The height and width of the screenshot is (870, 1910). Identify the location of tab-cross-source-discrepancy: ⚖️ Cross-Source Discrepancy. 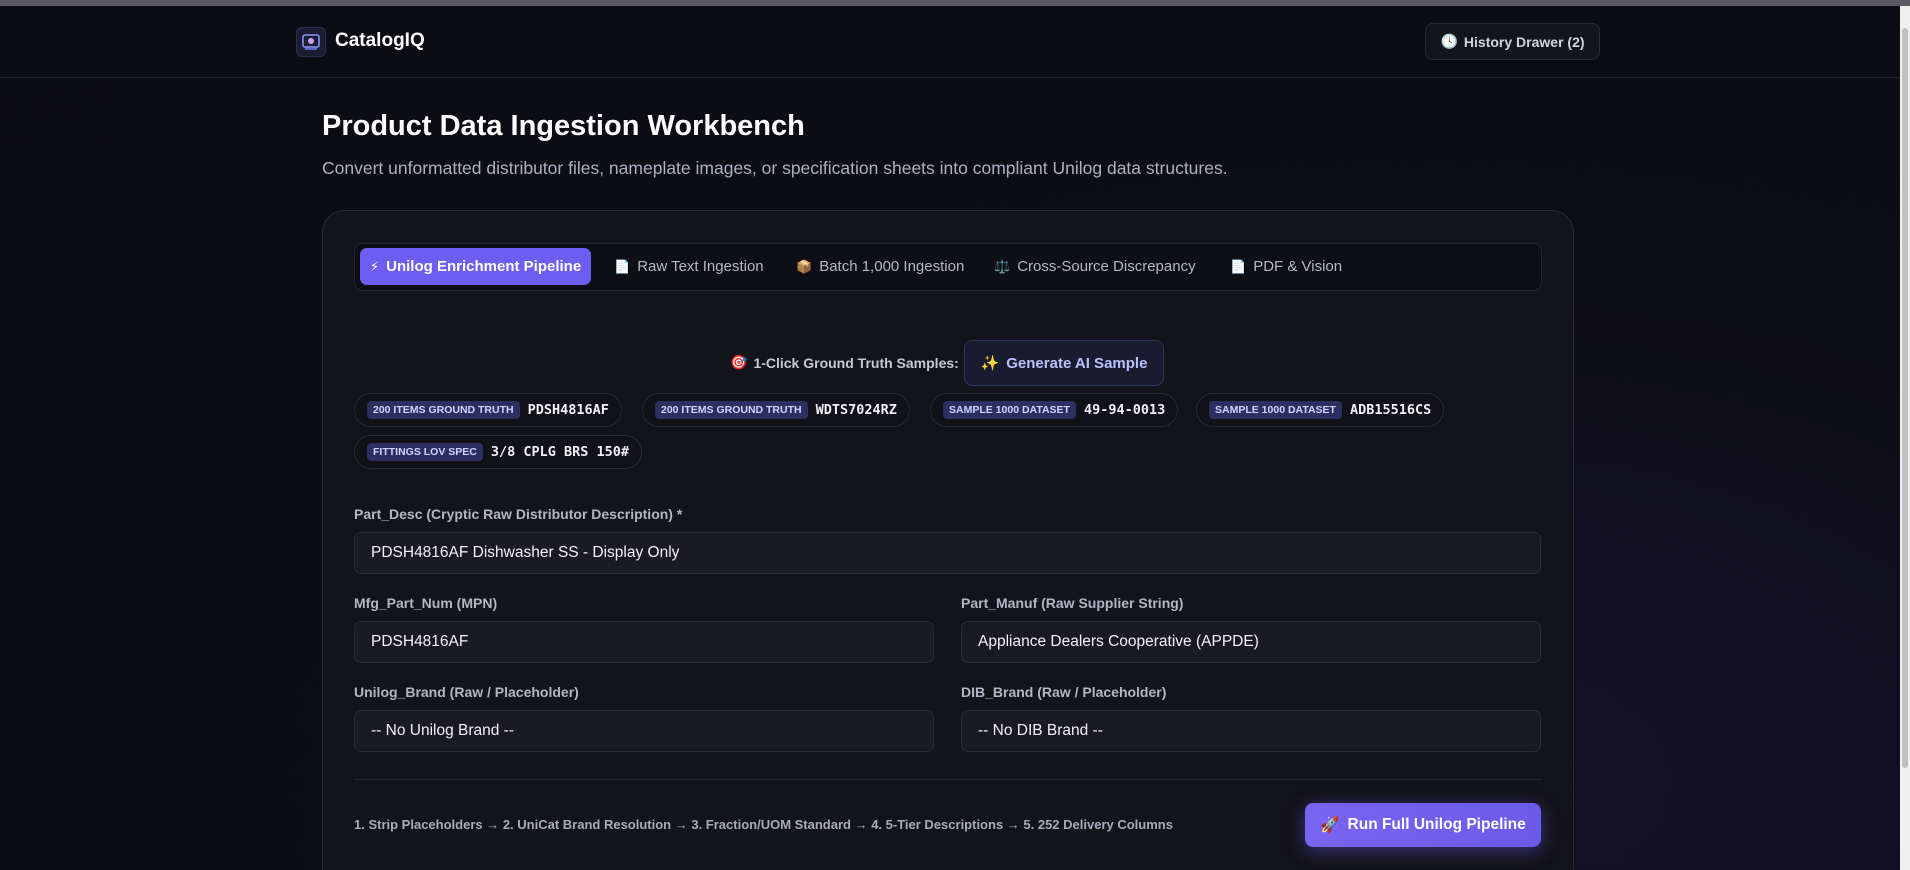
(1095, 266).